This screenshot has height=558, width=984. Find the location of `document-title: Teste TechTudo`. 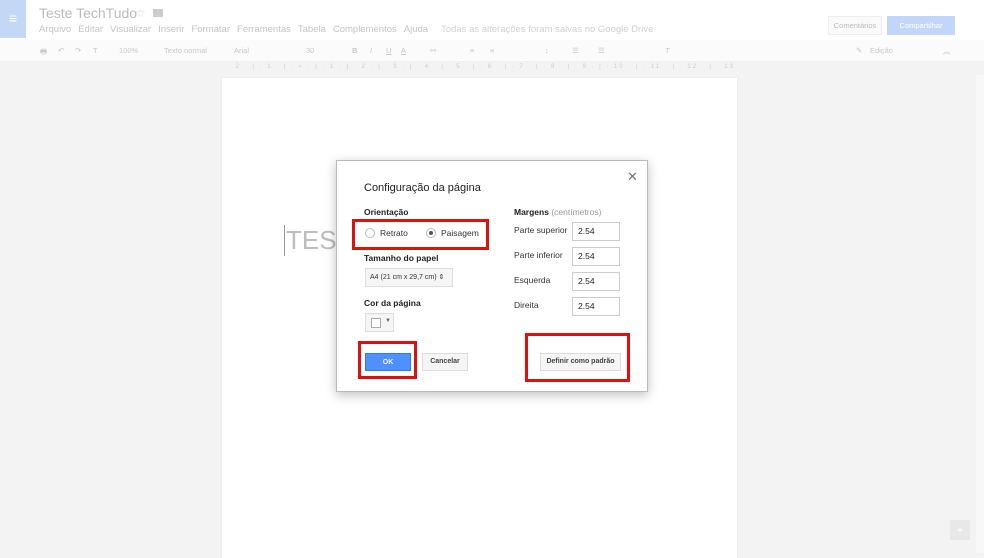

document-title: Teste TechTudo is located at coordinates (88, 13).